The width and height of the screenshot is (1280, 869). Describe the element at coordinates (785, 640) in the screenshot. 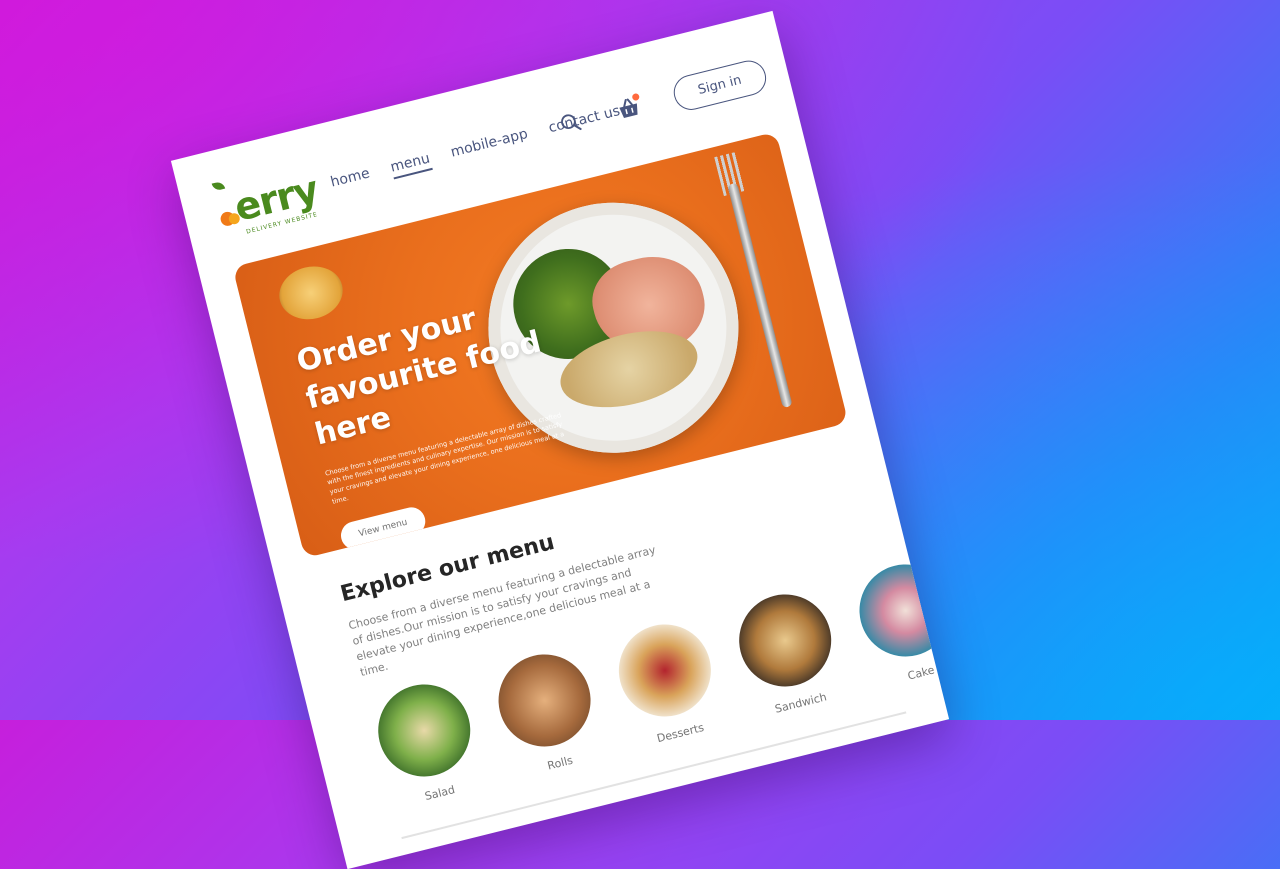

I see `sandwich-image` at that location.